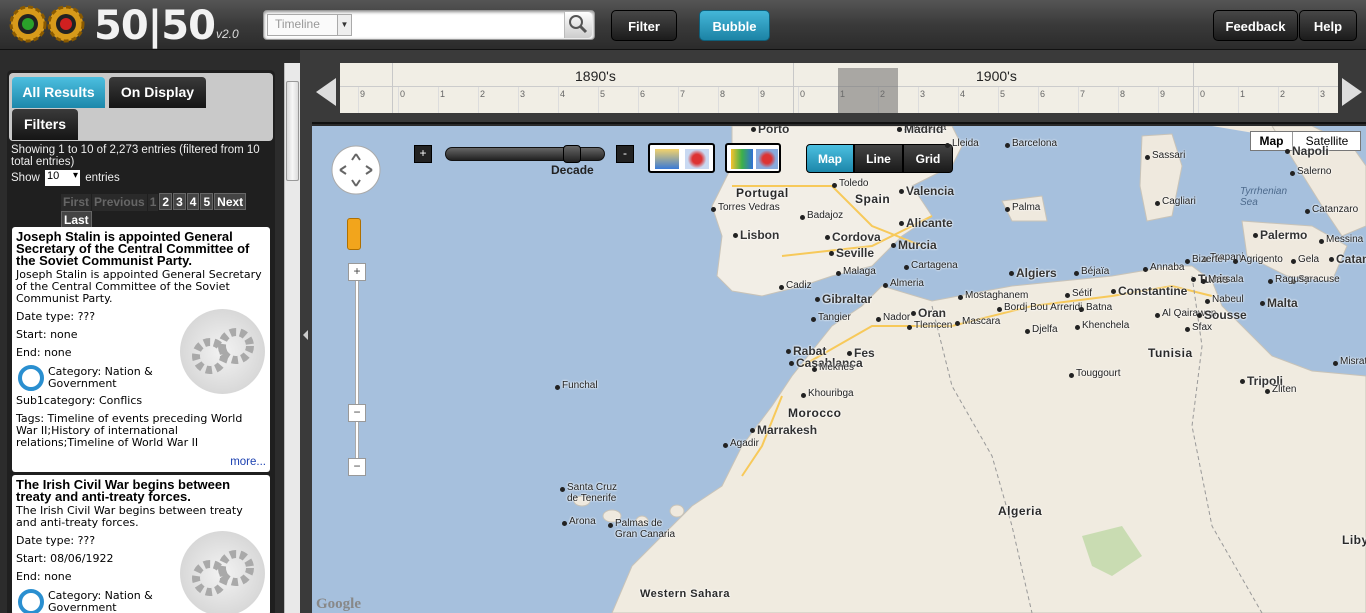 The height and width of the screenshot is (613, 1366). What do you see at coordinates (1226, 279) in the screenshot?
I see `city-label: Marsala` at bounding box center [1226, 279].